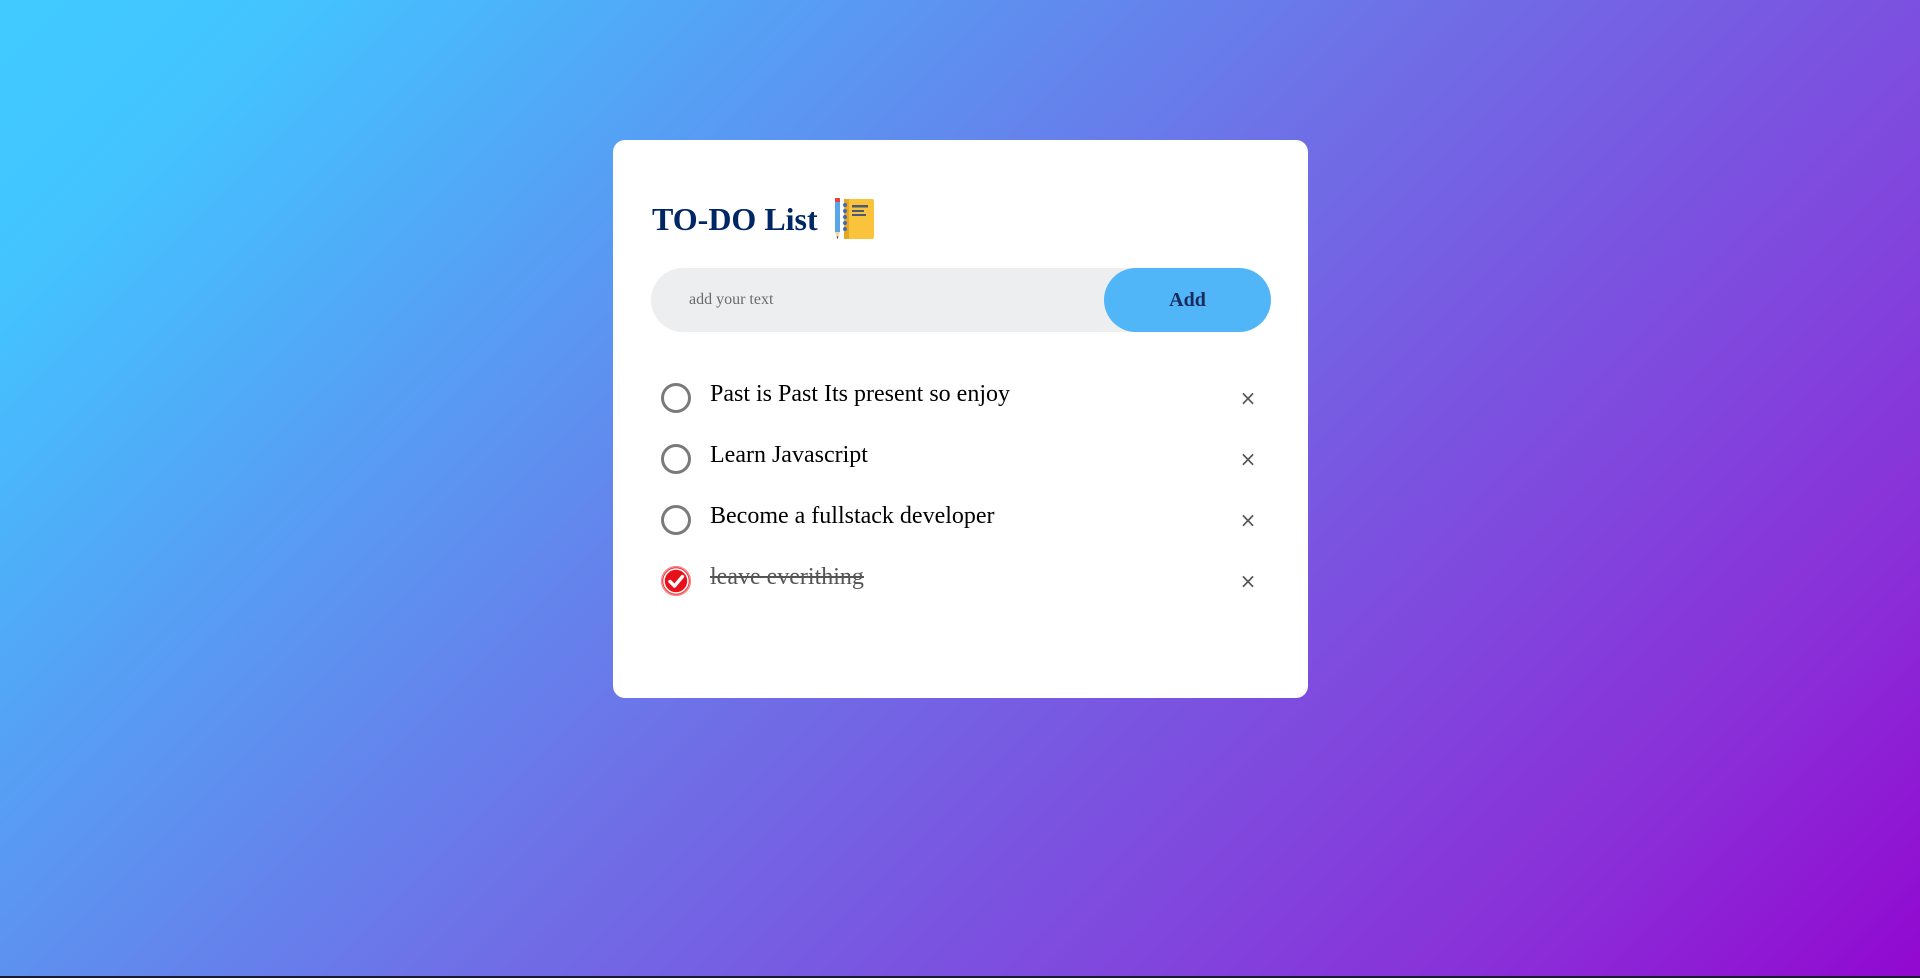 Image resolution: width=1920 pixels, height=978 pixels. I want to click on task-input, so click(877, 300).